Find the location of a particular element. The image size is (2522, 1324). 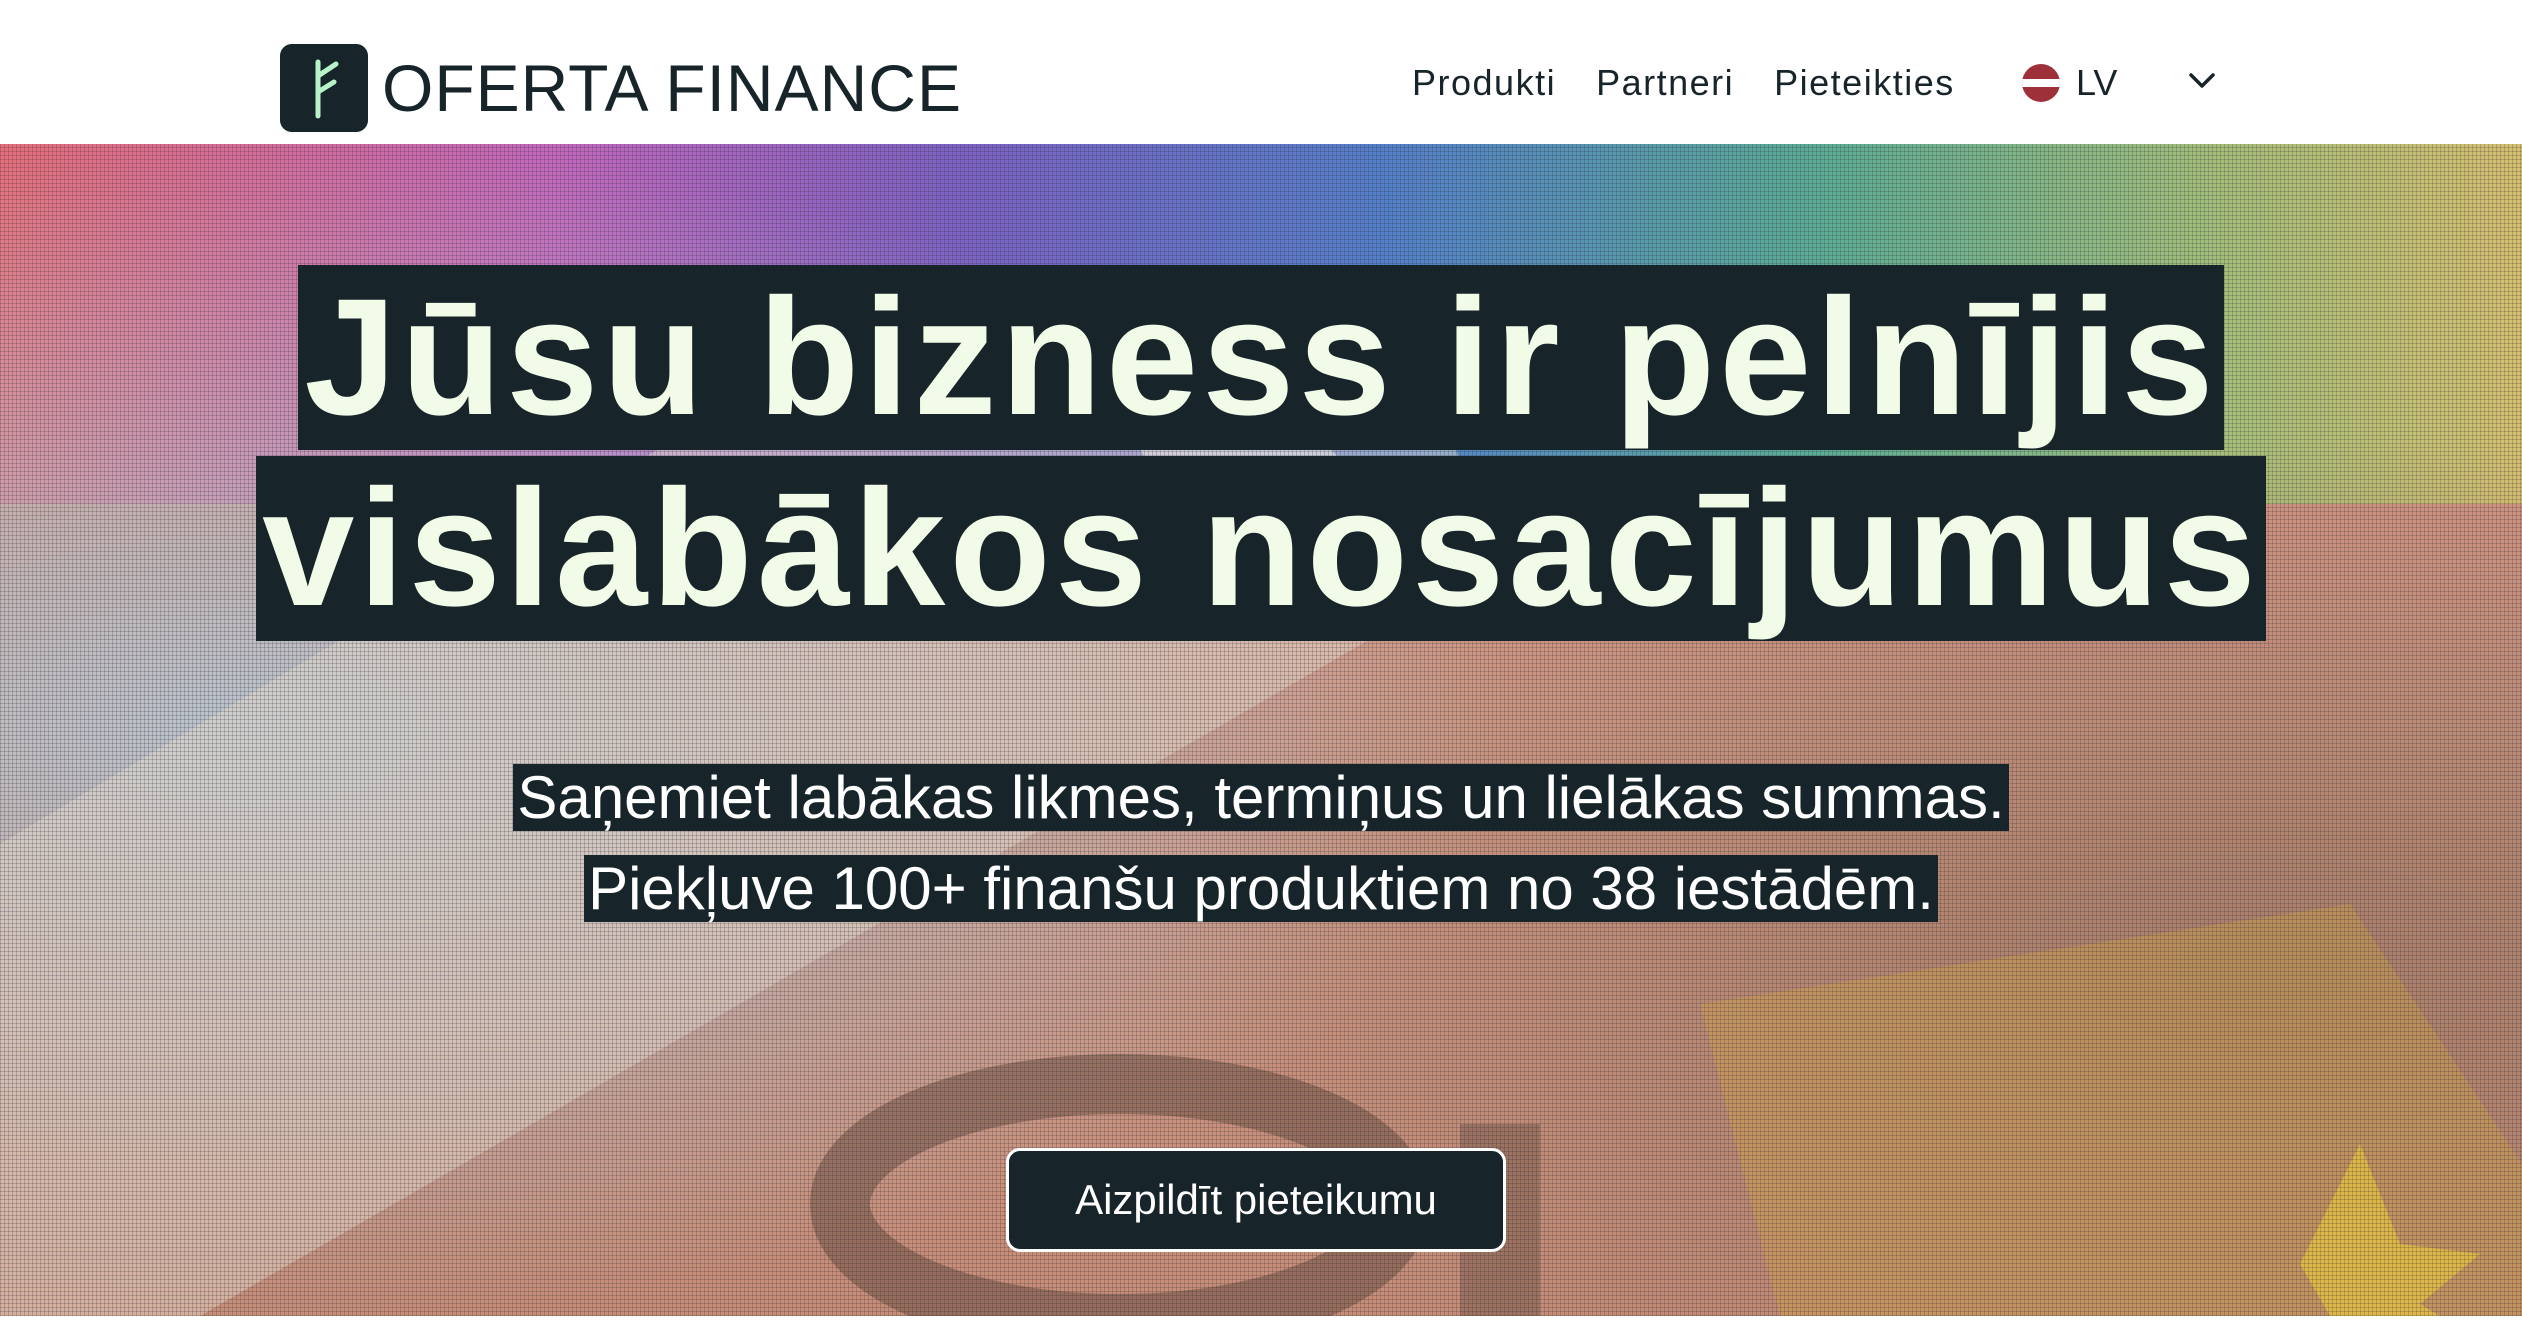

headline-line-2: vislabākos nosacījumus is located at coordinates (1261, 548).